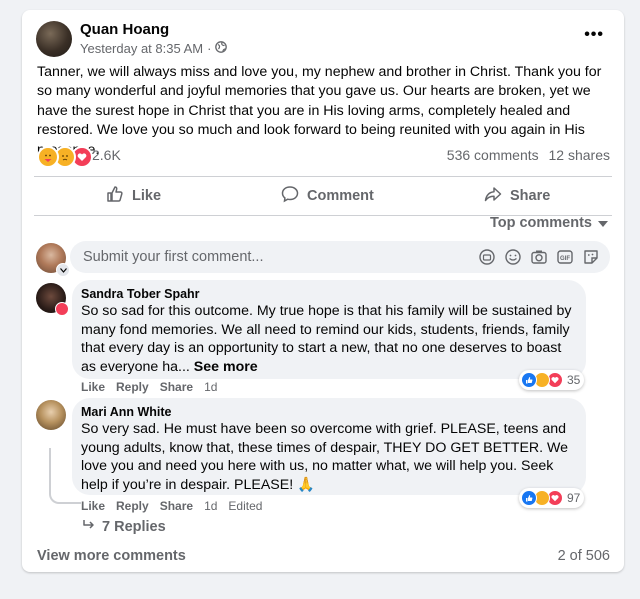 This screenshot has height=599, width=640. Describe the element at coordinates (340, 196) in the screenshot. I see `comment-label: Comment` at that location.